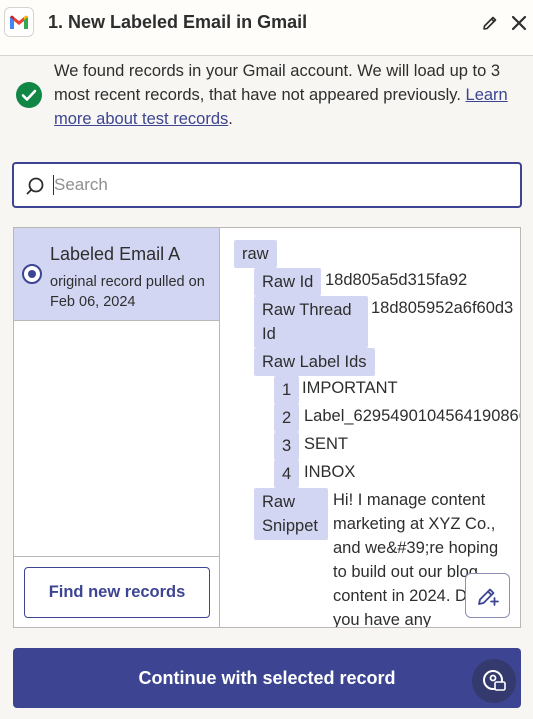 The width and height of the screenshot is (533, 719). I want to click on radio-selected-icon, so click(32, 274).